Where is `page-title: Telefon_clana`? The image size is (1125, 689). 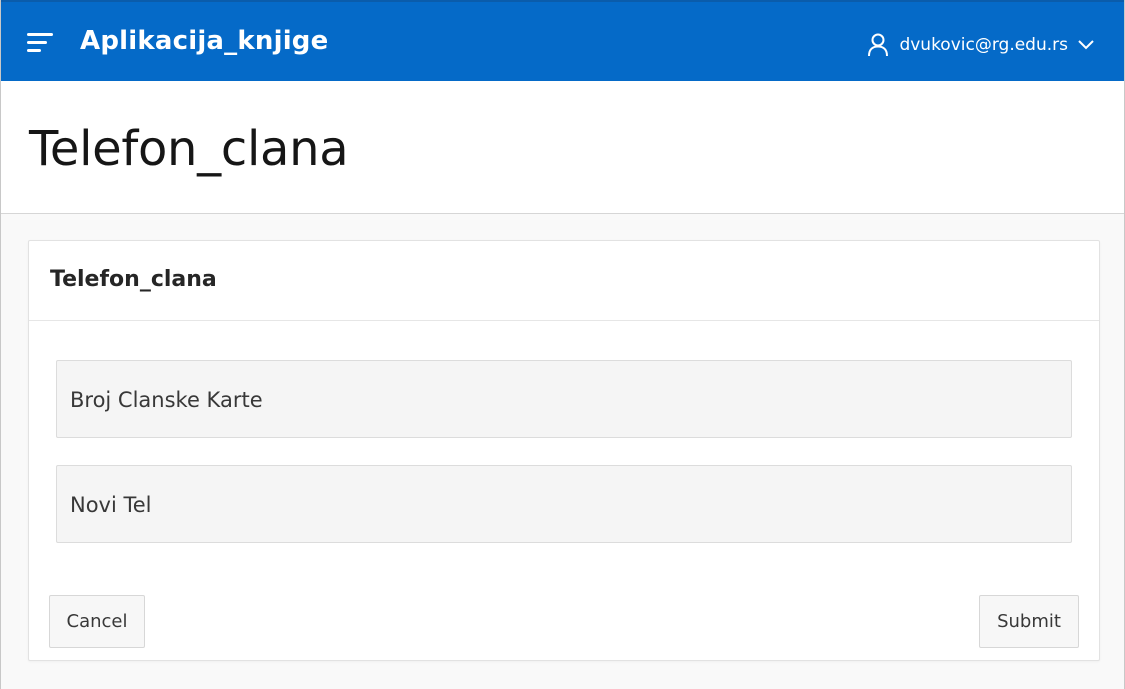
page-title: Telefon_clana is located at coordinates (189, 149).